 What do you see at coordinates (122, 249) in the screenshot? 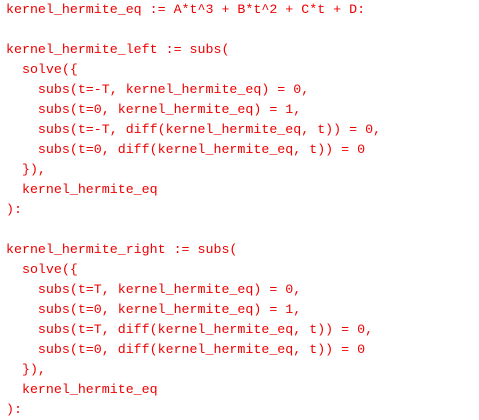
I see `code-line: kernel_hermite_right := subs(` at bounding box center [122, 249].